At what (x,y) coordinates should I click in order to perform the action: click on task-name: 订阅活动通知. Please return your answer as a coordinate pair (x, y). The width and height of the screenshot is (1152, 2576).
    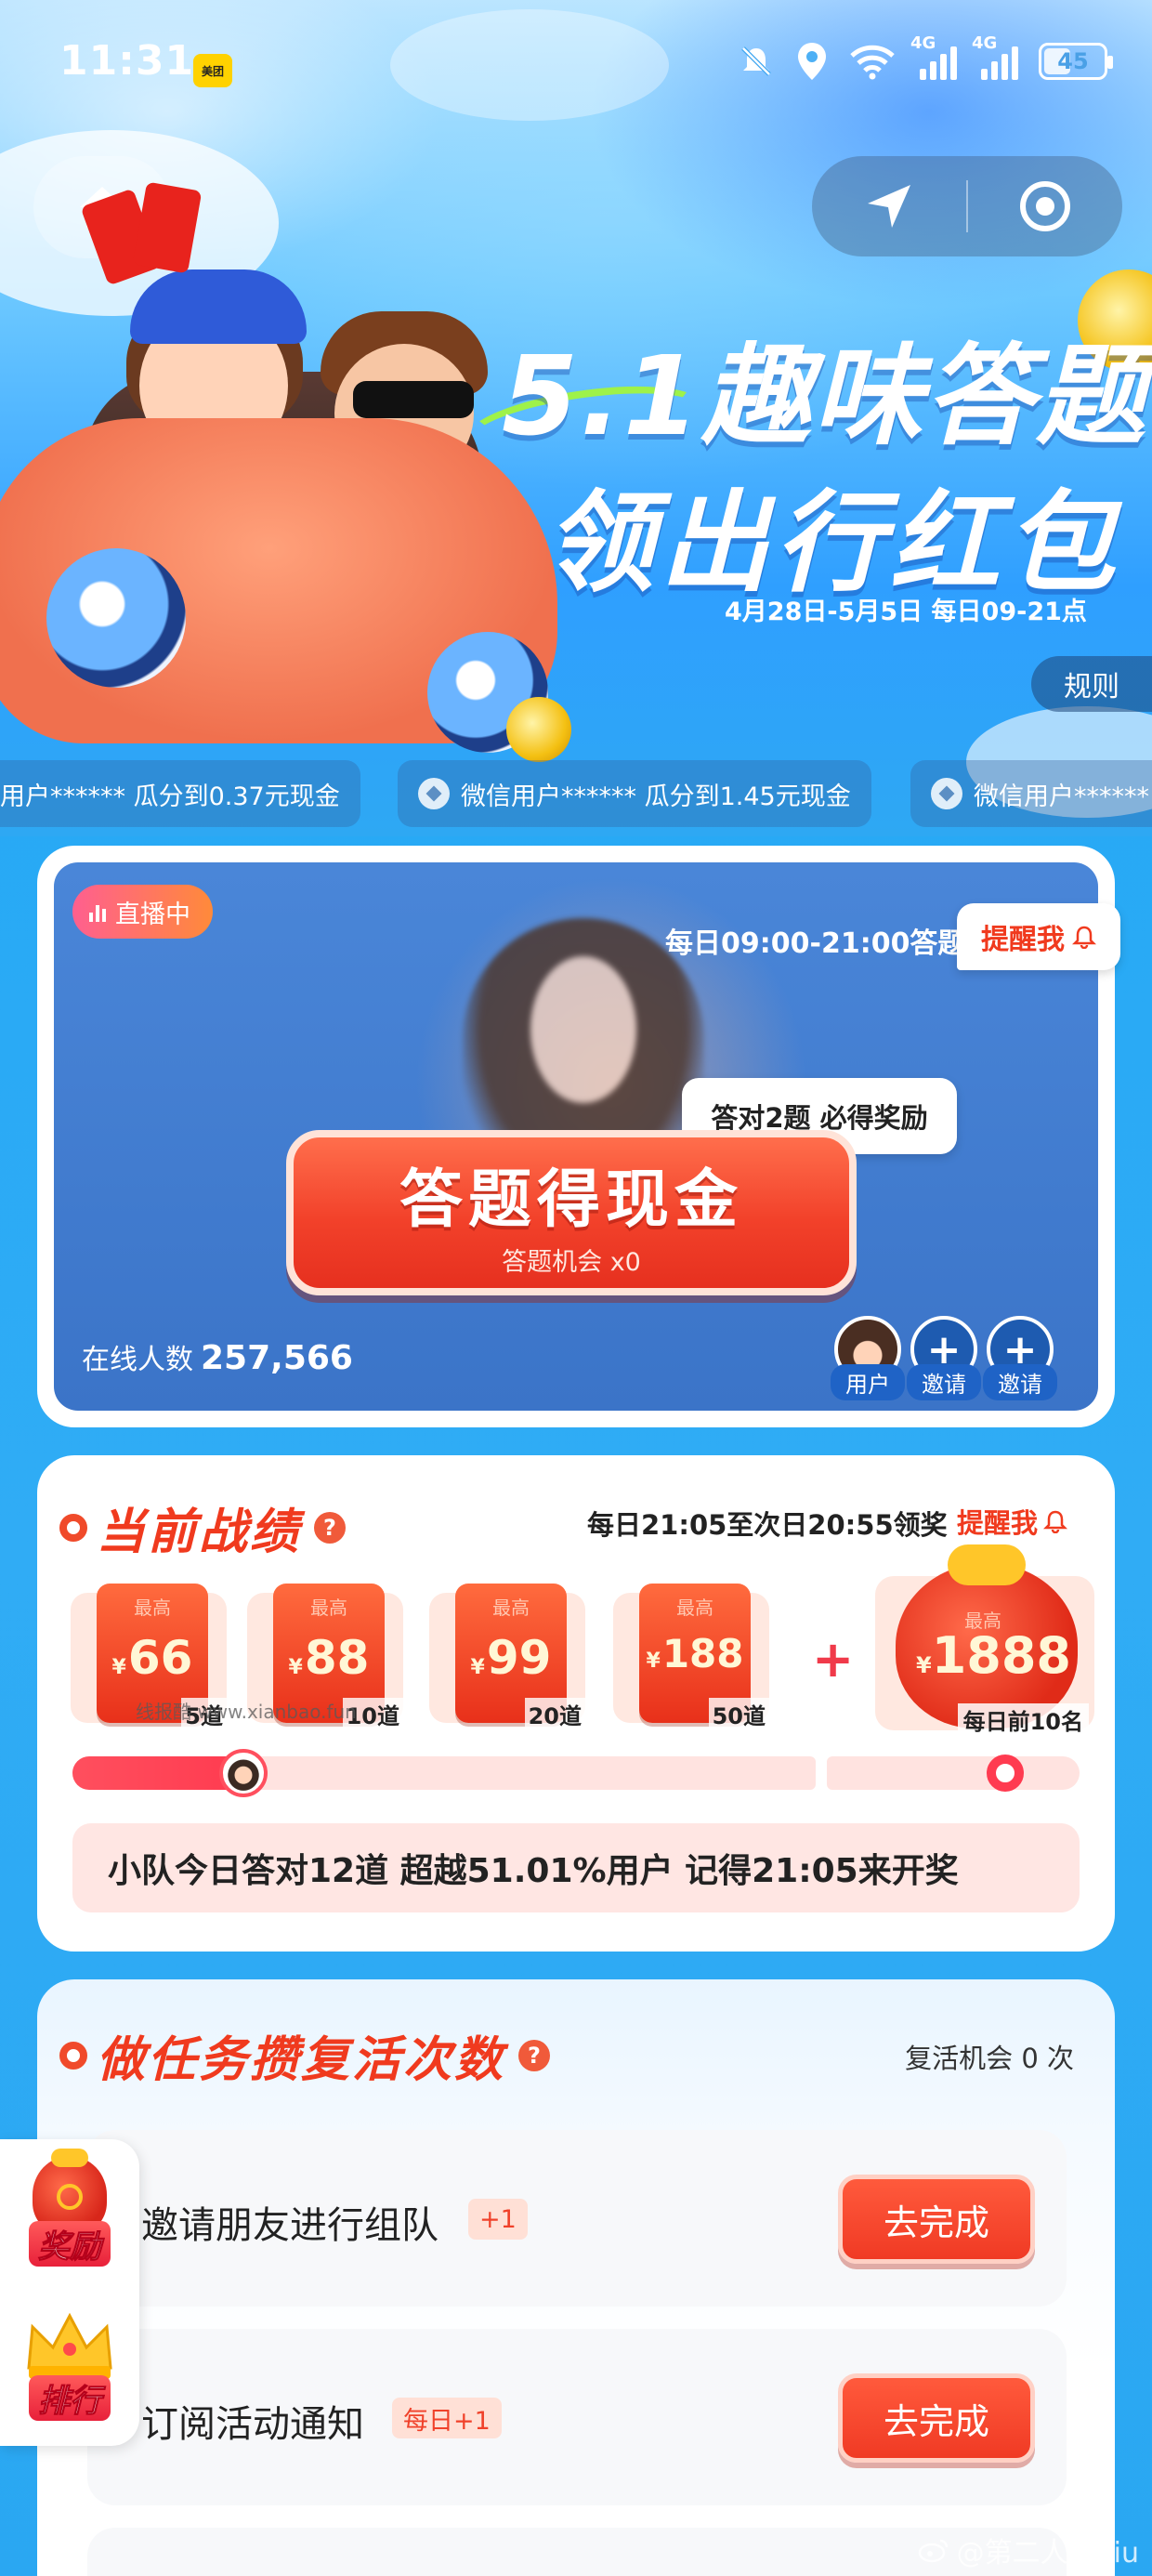
    Looking at the image, I should click on (253, 2424).